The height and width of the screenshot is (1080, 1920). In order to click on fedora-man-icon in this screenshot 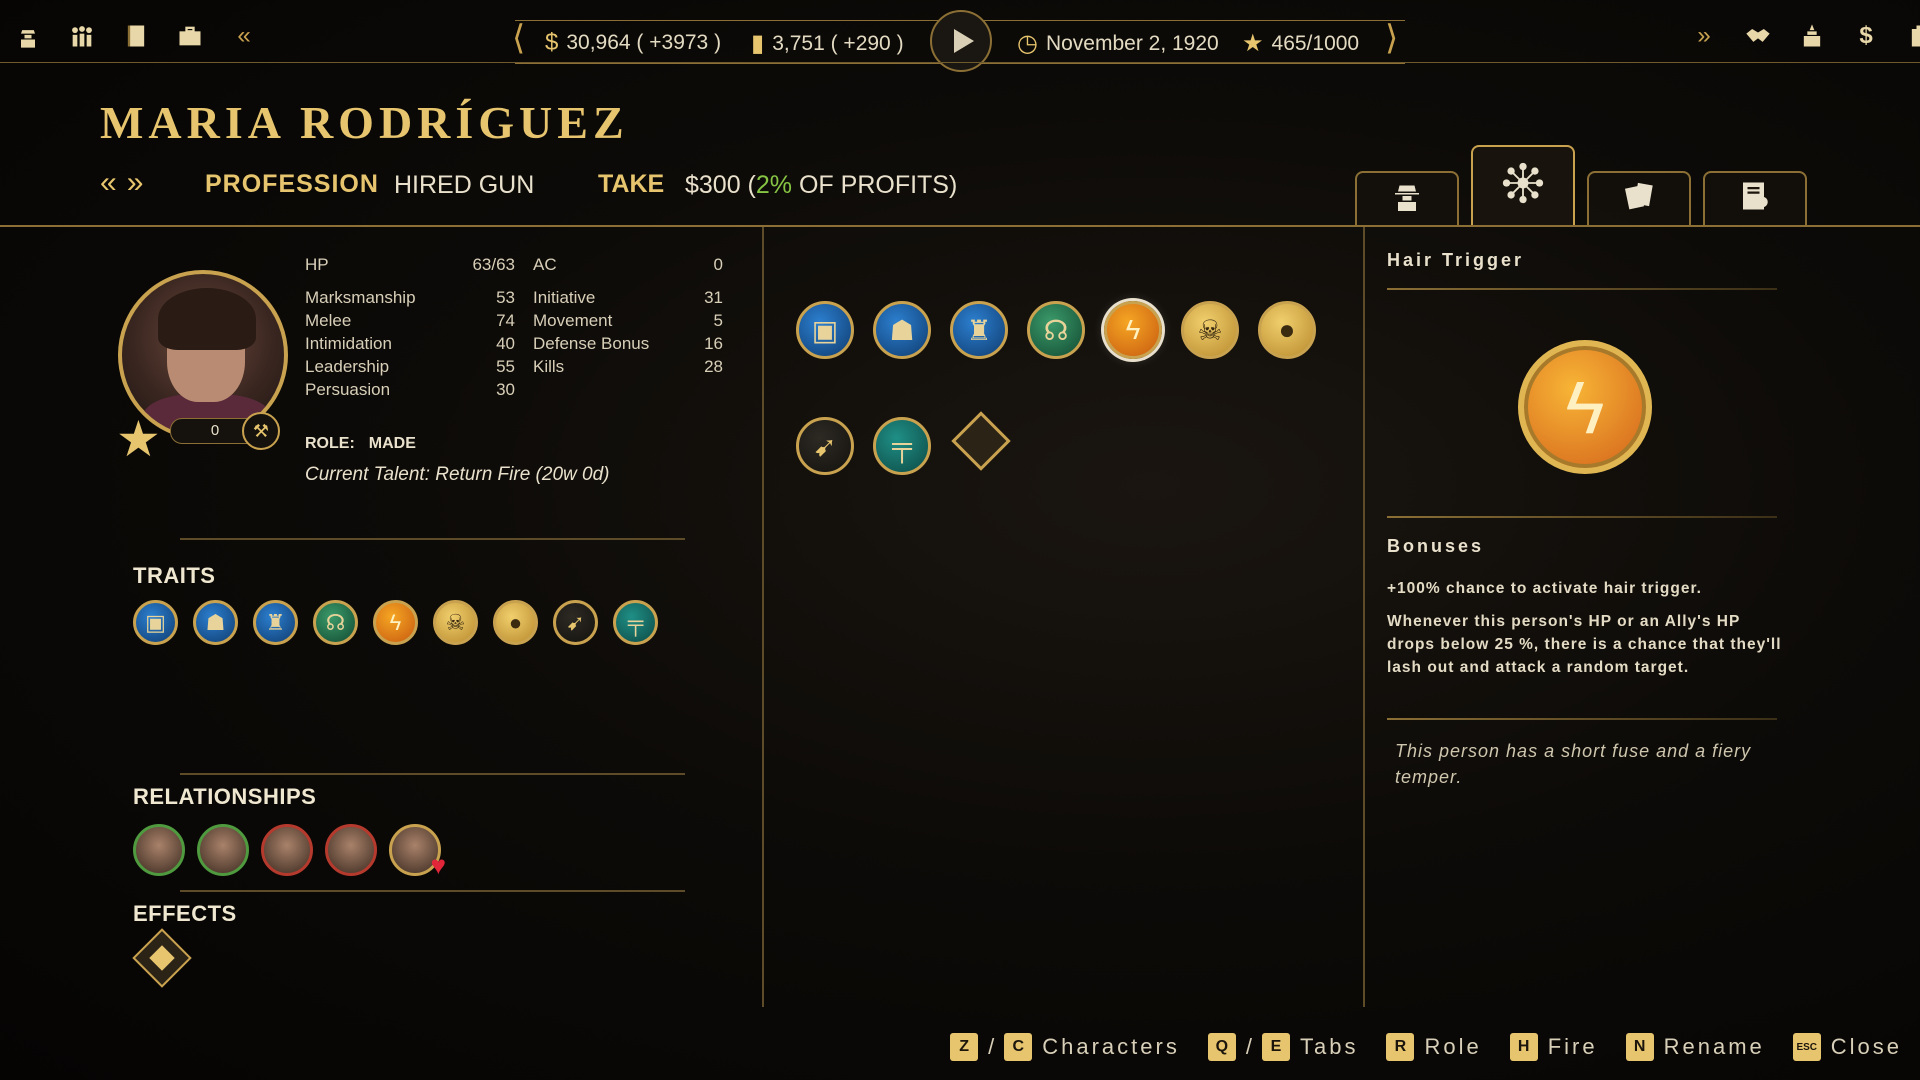, I will do `click(1407, 200)`.